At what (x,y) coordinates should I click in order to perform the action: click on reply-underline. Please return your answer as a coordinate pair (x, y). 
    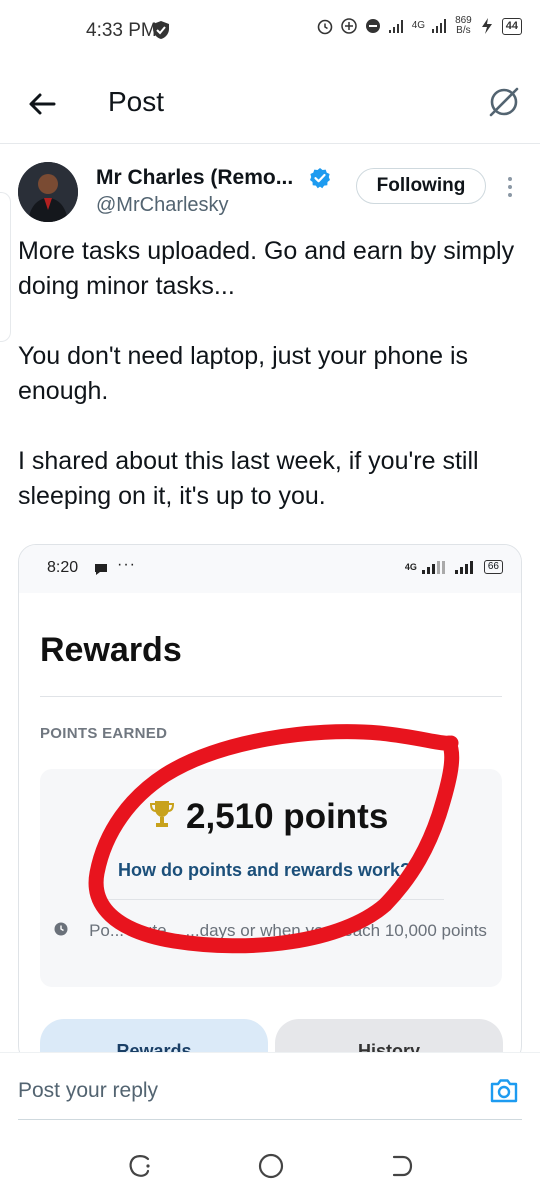
    Looking at the image, I should click on (270, 1119).